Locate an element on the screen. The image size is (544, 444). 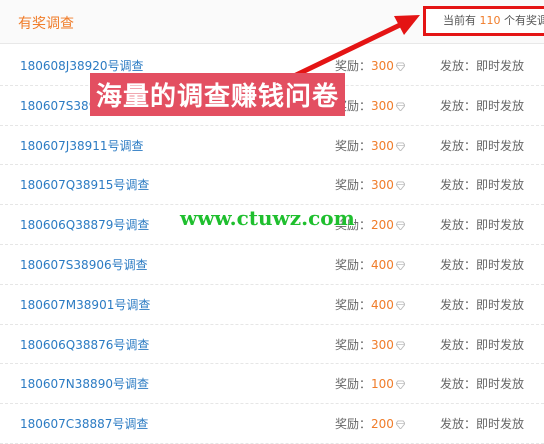
survey-count-box: 当前有 110 个有奖调查 is located at coordinates (483, 21).